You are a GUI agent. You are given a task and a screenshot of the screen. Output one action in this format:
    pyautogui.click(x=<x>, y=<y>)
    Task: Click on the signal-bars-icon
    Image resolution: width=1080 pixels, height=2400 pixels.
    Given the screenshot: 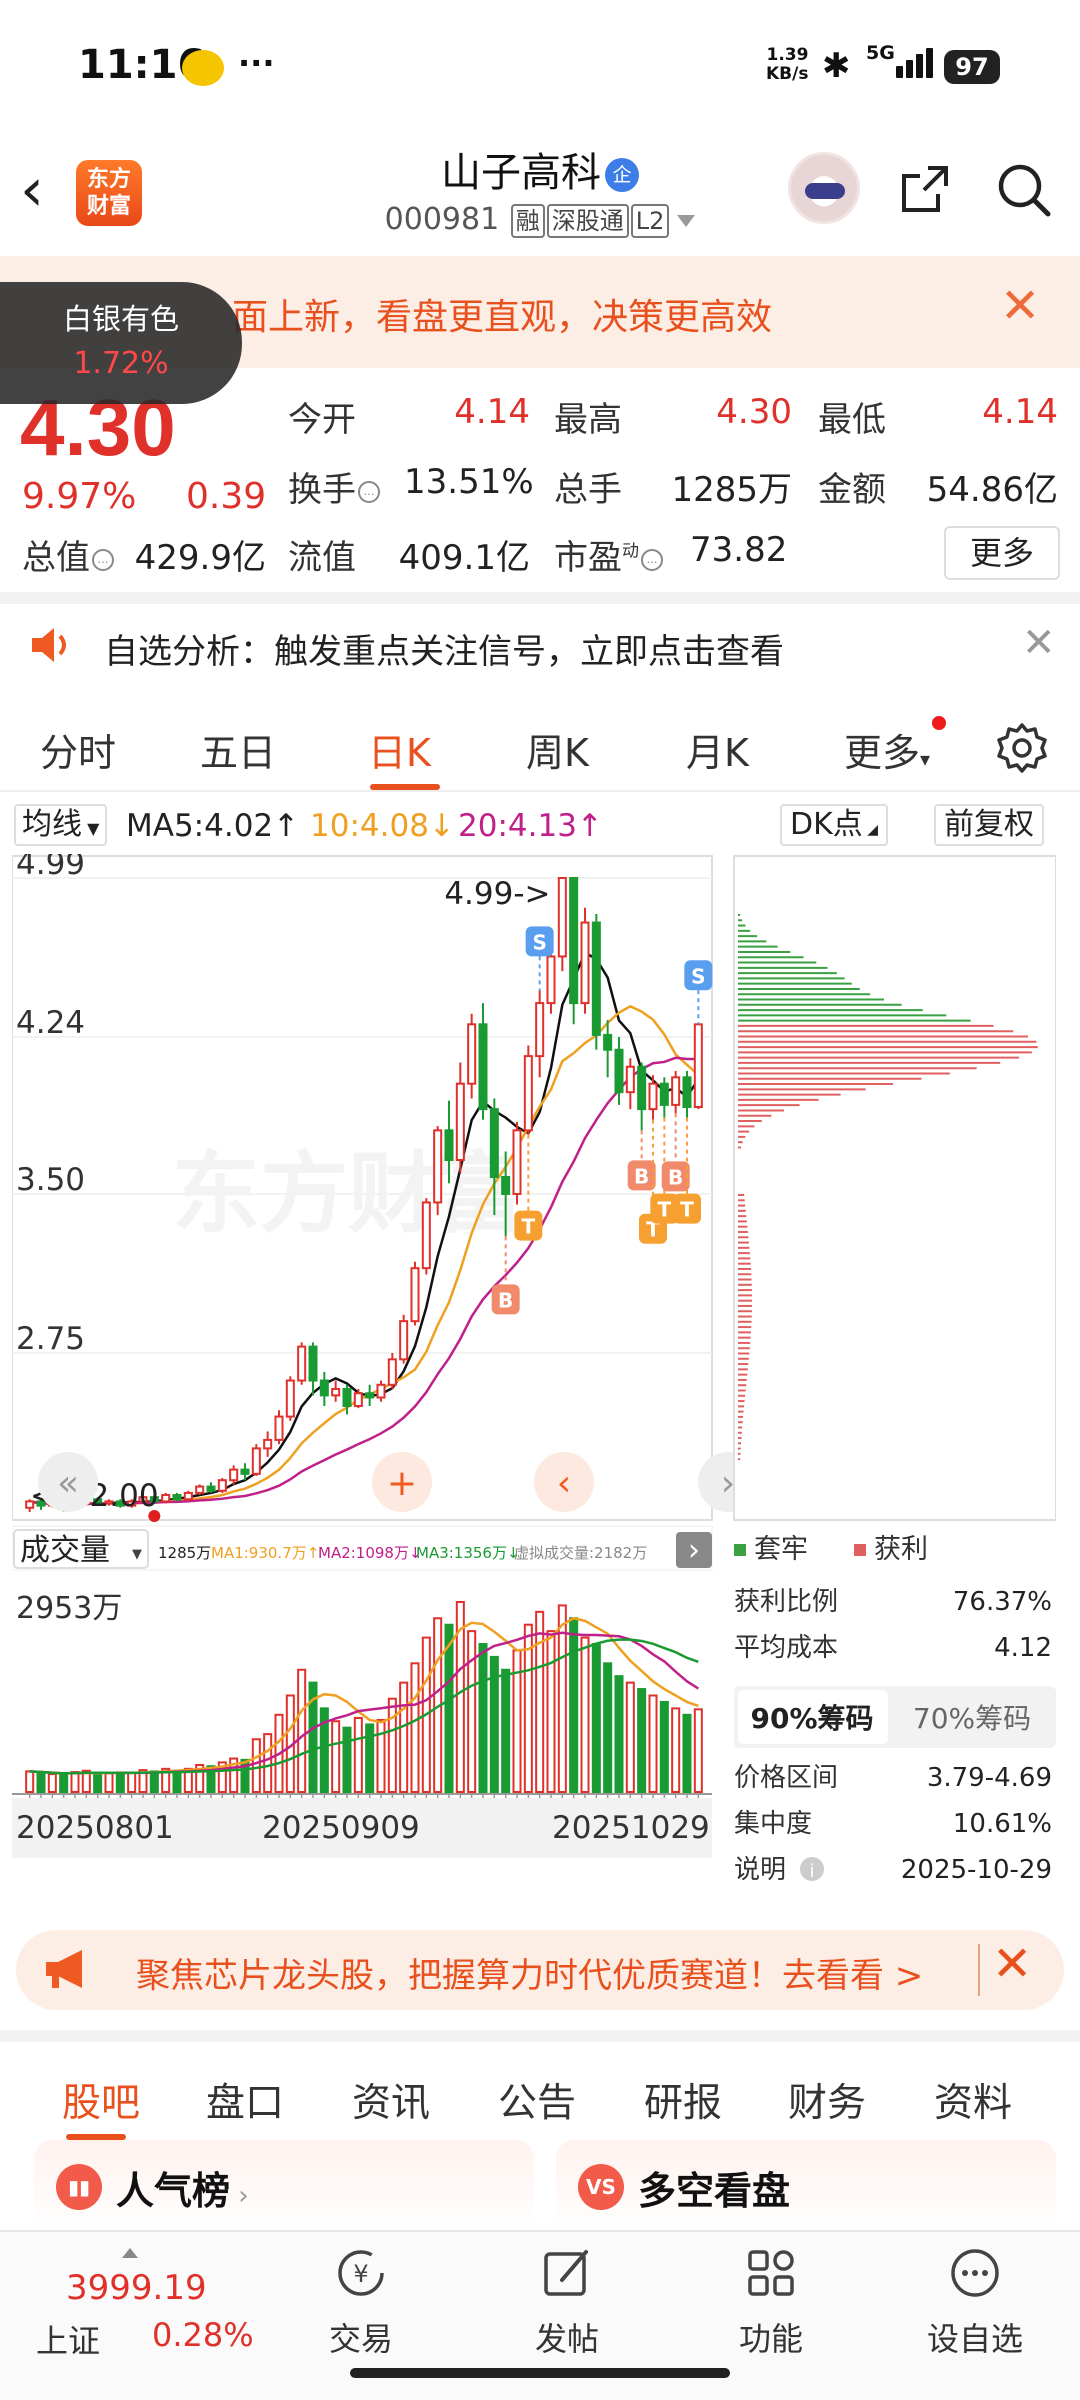 What is the action you would take?
    pyautogui.click(x=916, y=63)
    